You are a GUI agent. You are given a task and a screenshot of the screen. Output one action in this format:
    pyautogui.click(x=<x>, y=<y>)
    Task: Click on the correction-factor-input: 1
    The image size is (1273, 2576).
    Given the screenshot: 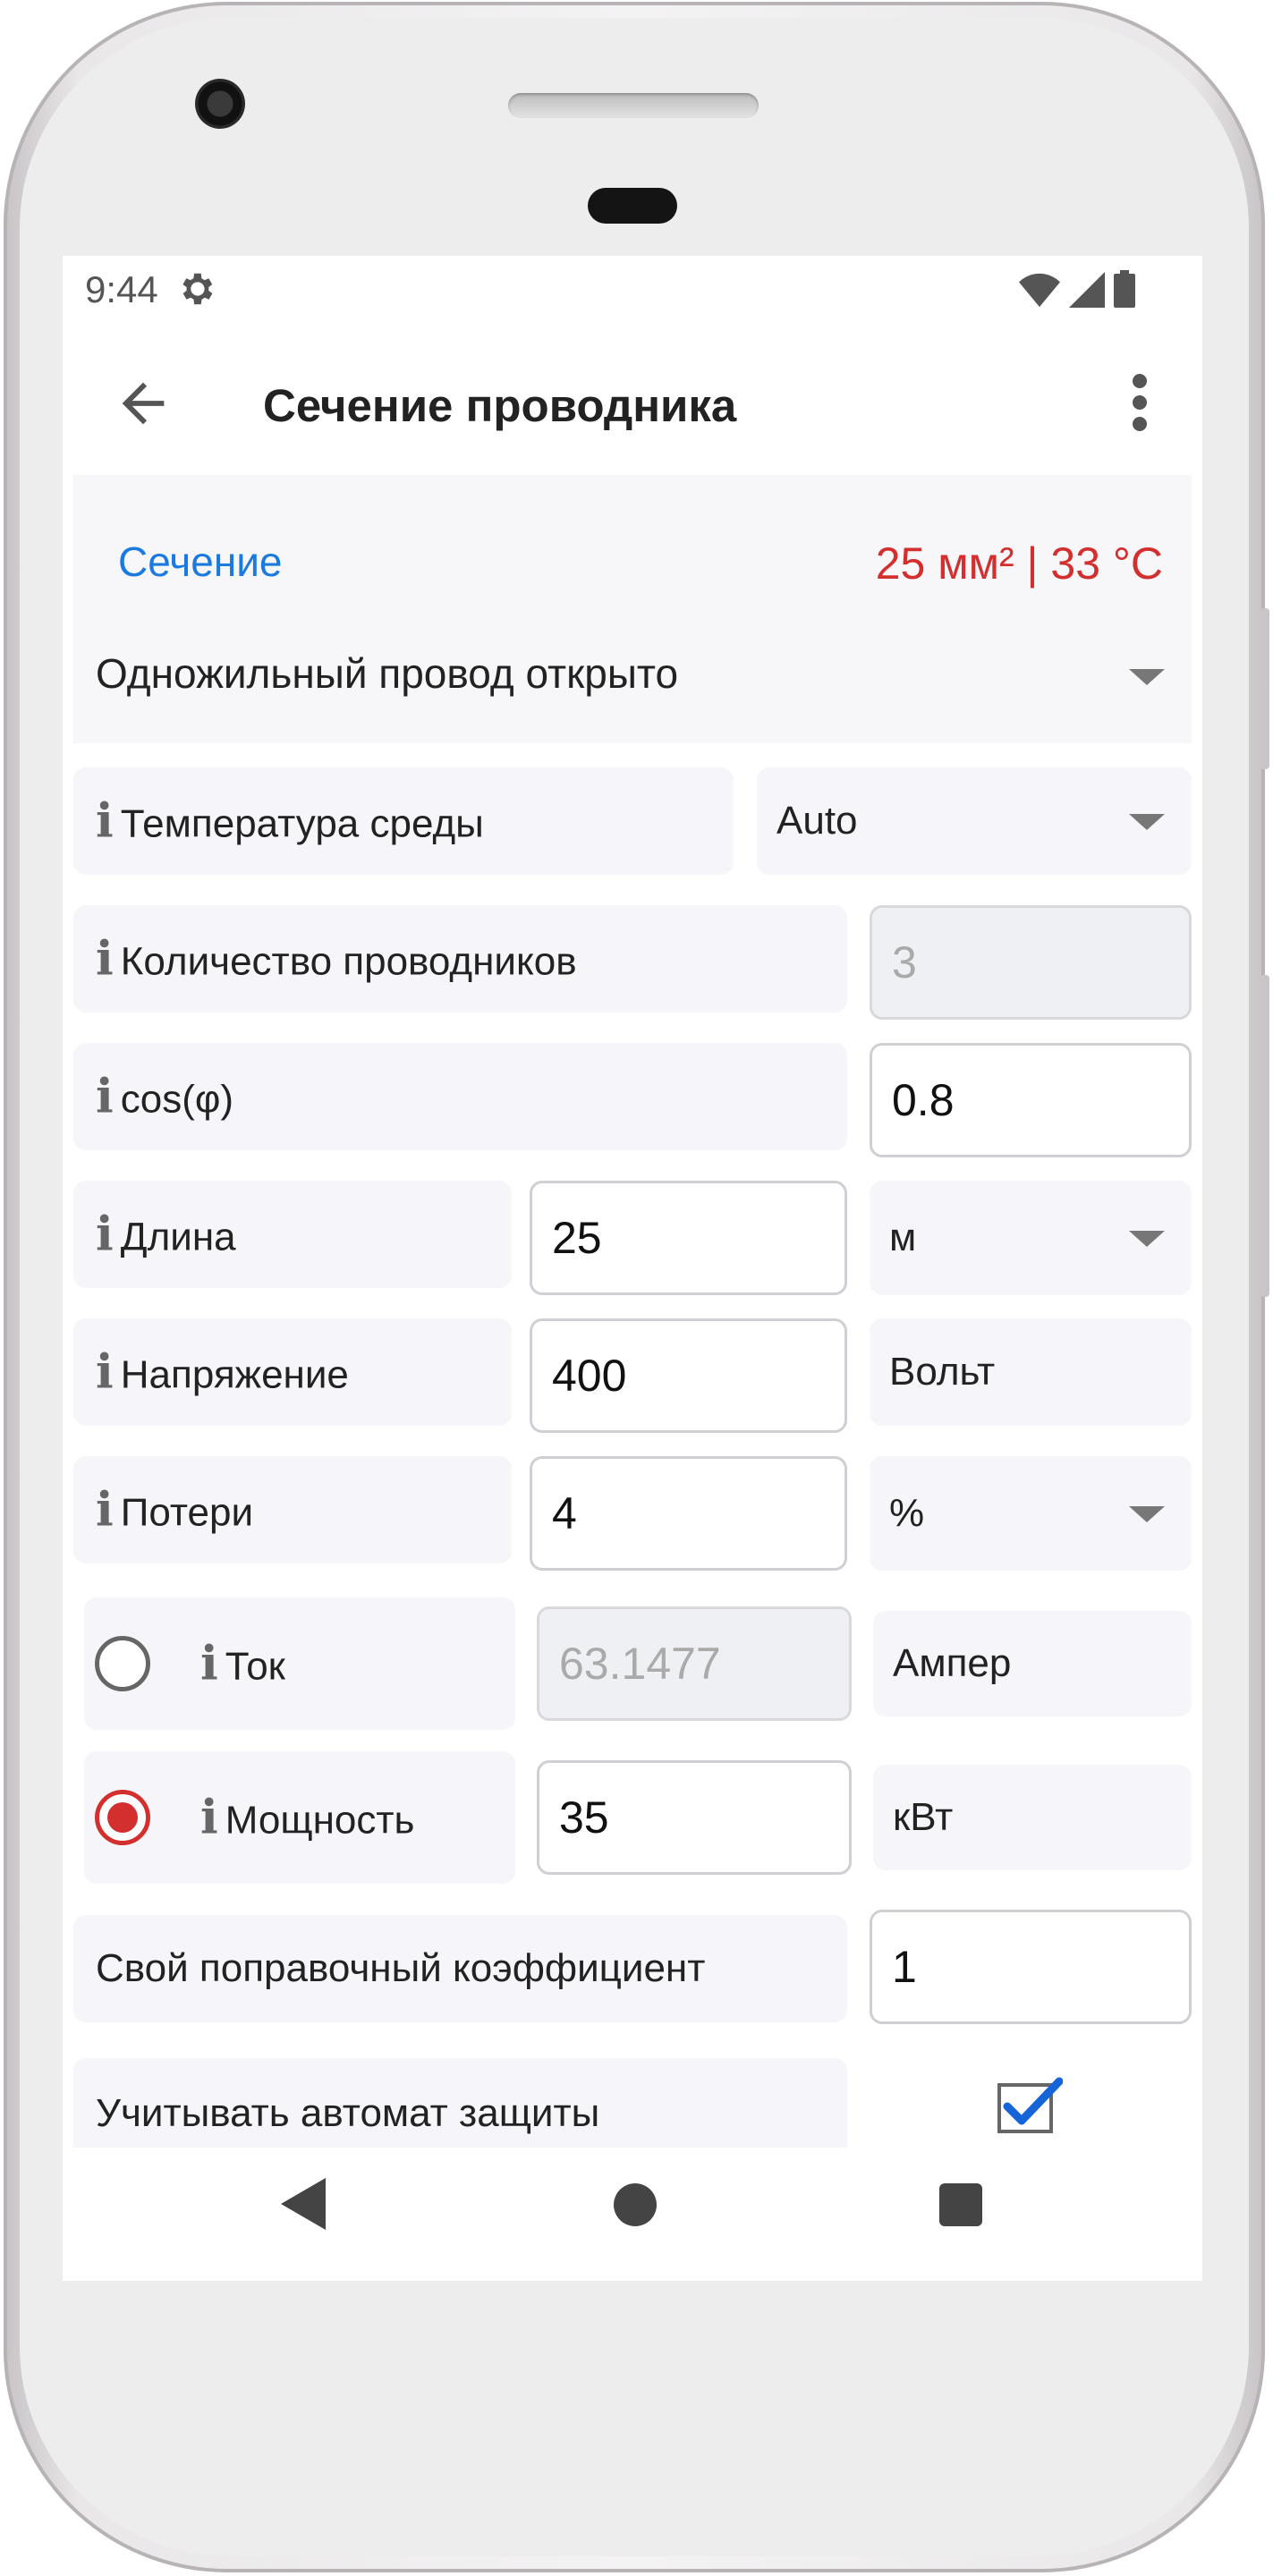 What is the action you would take?
    pyautogui.click(x=1031, y=1967)
    